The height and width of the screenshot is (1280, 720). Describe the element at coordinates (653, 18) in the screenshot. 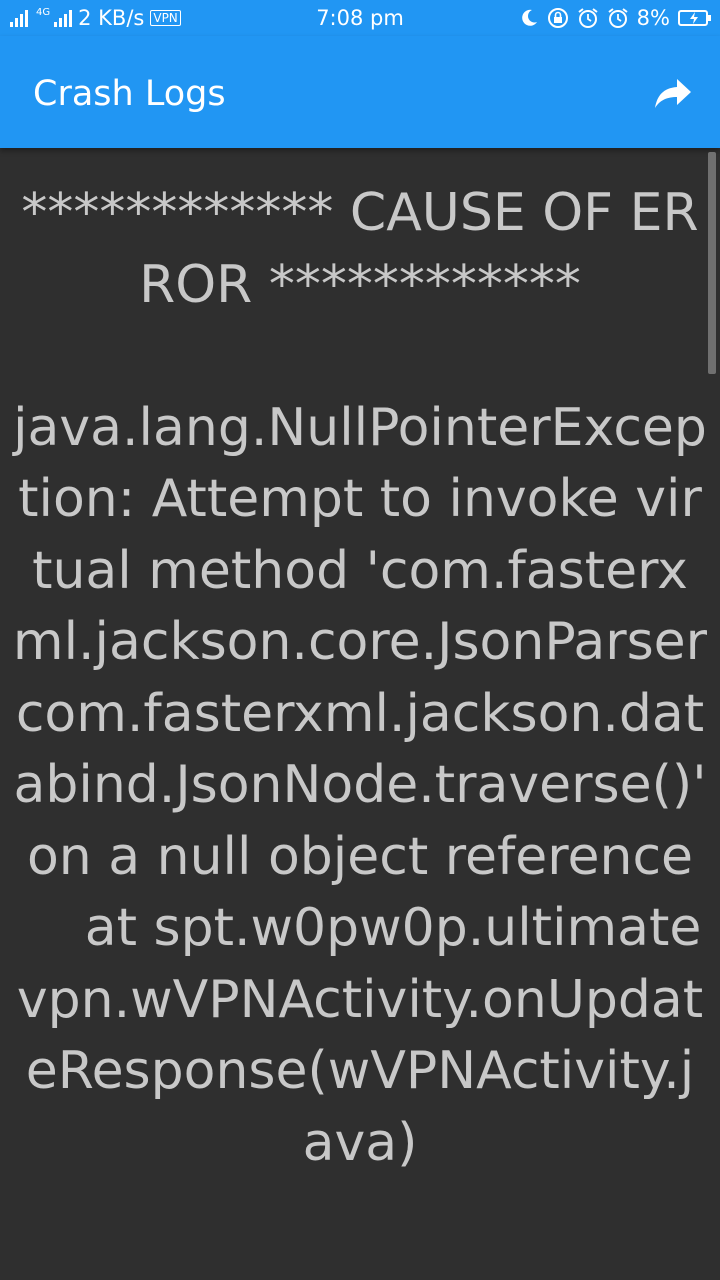

I see `battery-percent: 8%` at that location.